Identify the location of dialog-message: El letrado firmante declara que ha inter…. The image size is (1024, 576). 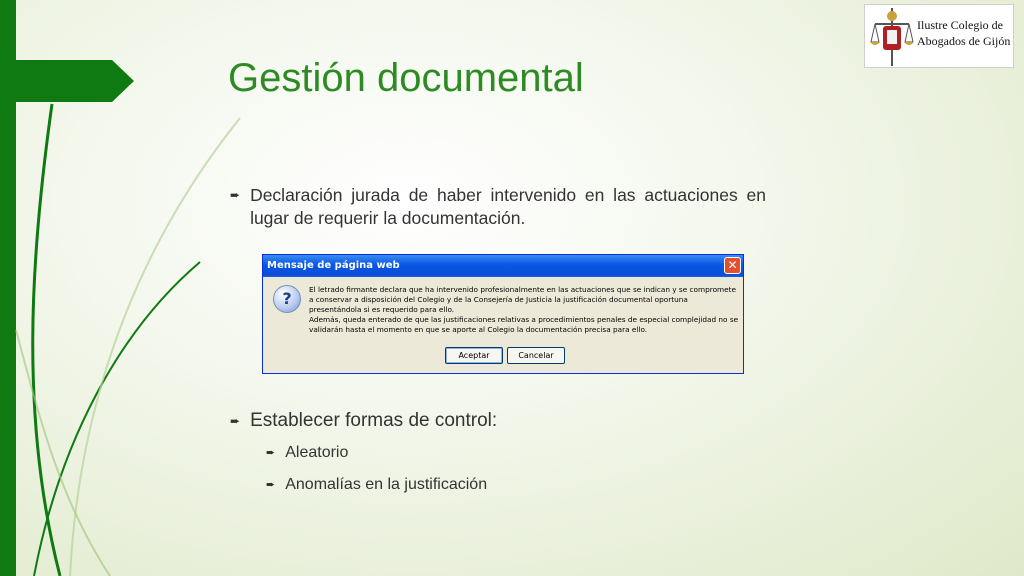
(524, 310).